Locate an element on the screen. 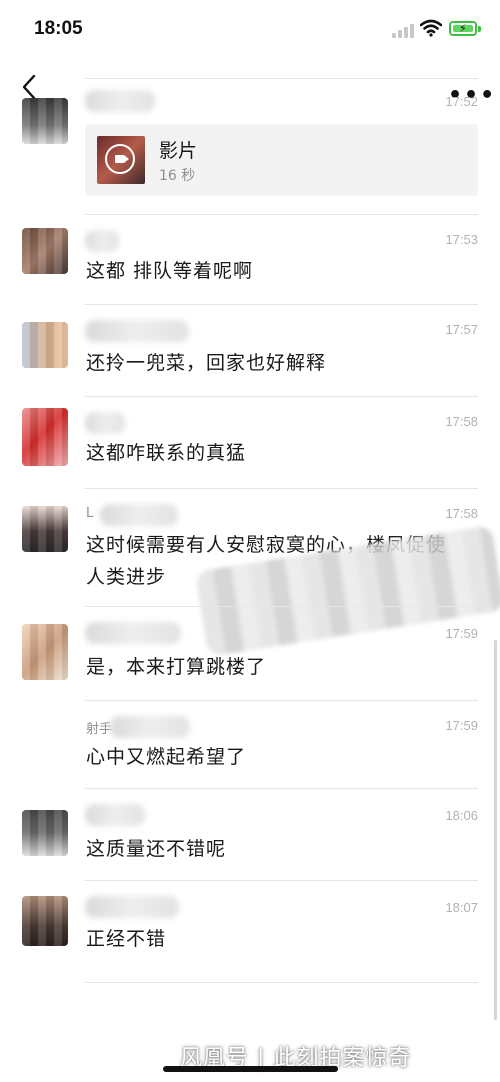 The height and width of the screenshot is (1082, 500). battery-cap is located at coordinates (479, 29).